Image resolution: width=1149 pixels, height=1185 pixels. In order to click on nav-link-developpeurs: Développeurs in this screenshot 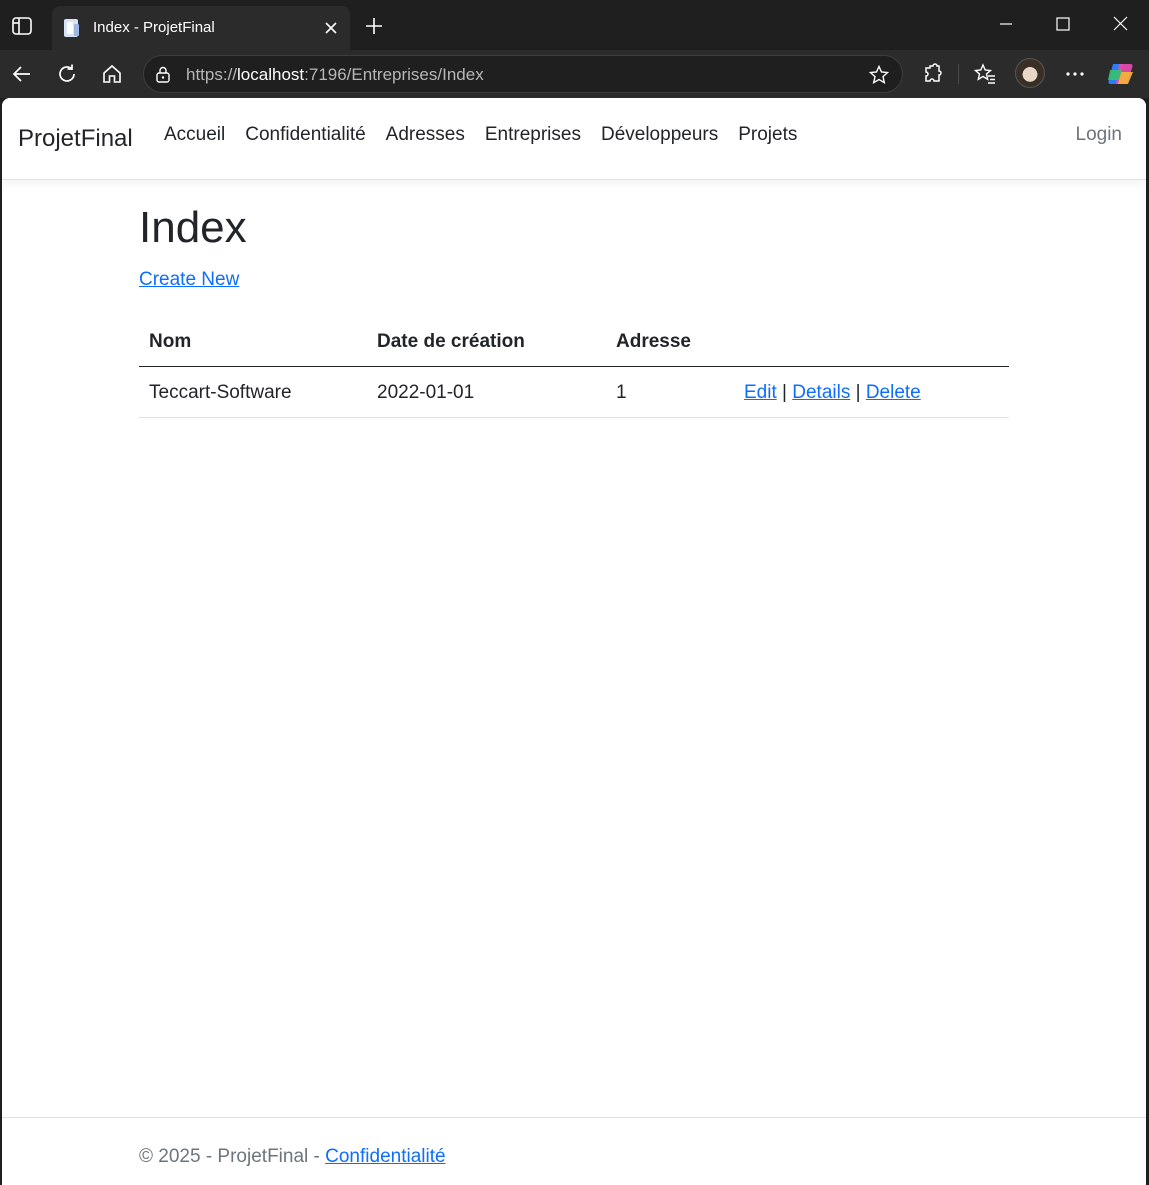, I will do `click(659, 135)`.